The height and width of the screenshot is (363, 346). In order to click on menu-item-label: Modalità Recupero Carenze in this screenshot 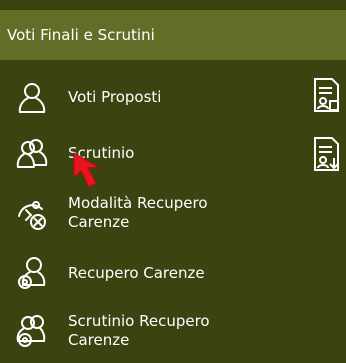, I will do `click(138, 212)`.